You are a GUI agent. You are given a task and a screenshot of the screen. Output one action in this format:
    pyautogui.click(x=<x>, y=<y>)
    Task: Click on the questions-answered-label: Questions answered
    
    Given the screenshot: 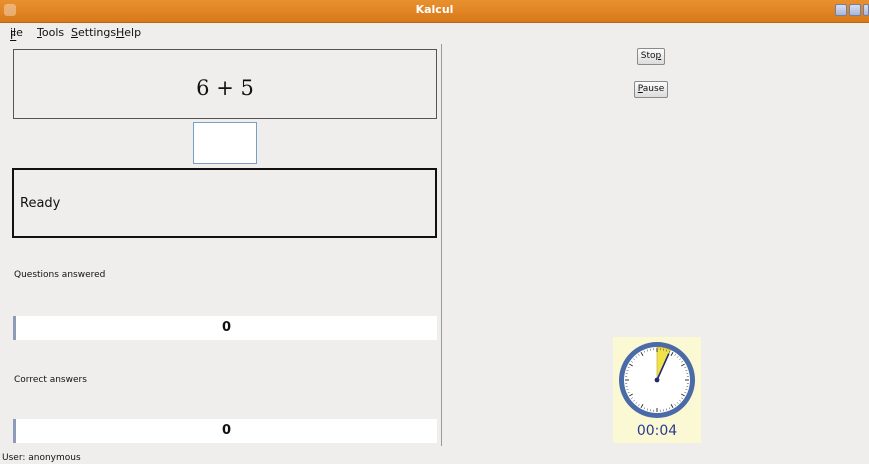 What is the action you would take?
    pyautogui.click(x=60, y=275)
    